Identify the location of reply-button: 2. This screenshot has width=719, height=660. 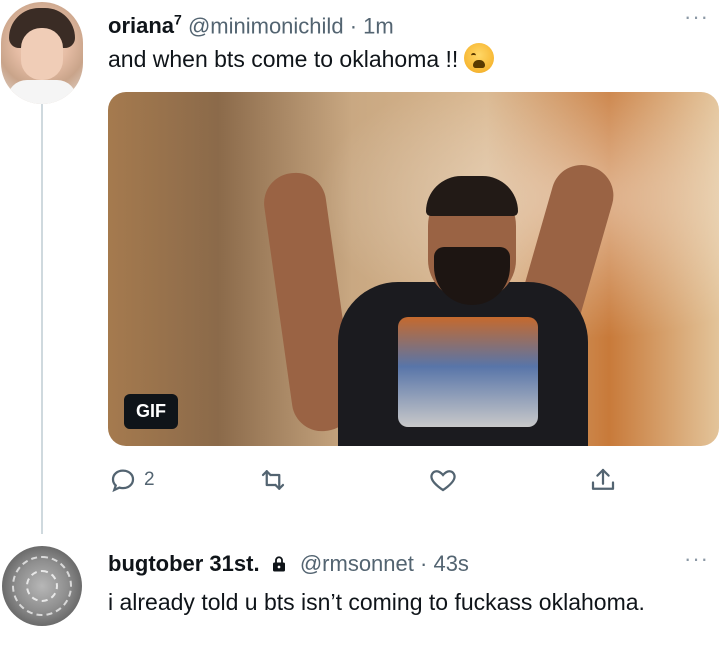
(131, 480).